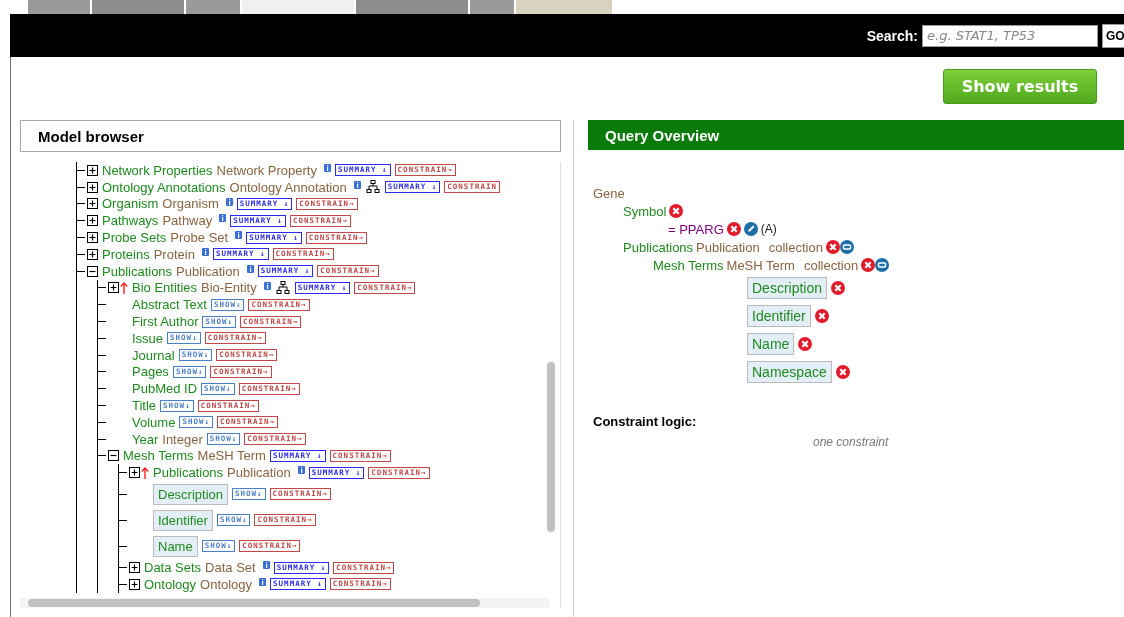 This screenshot has width=1124, height=617. Describe the element at coordinates (290, 136) in the screenshot. I see `panel-title: Model browser` at that location.